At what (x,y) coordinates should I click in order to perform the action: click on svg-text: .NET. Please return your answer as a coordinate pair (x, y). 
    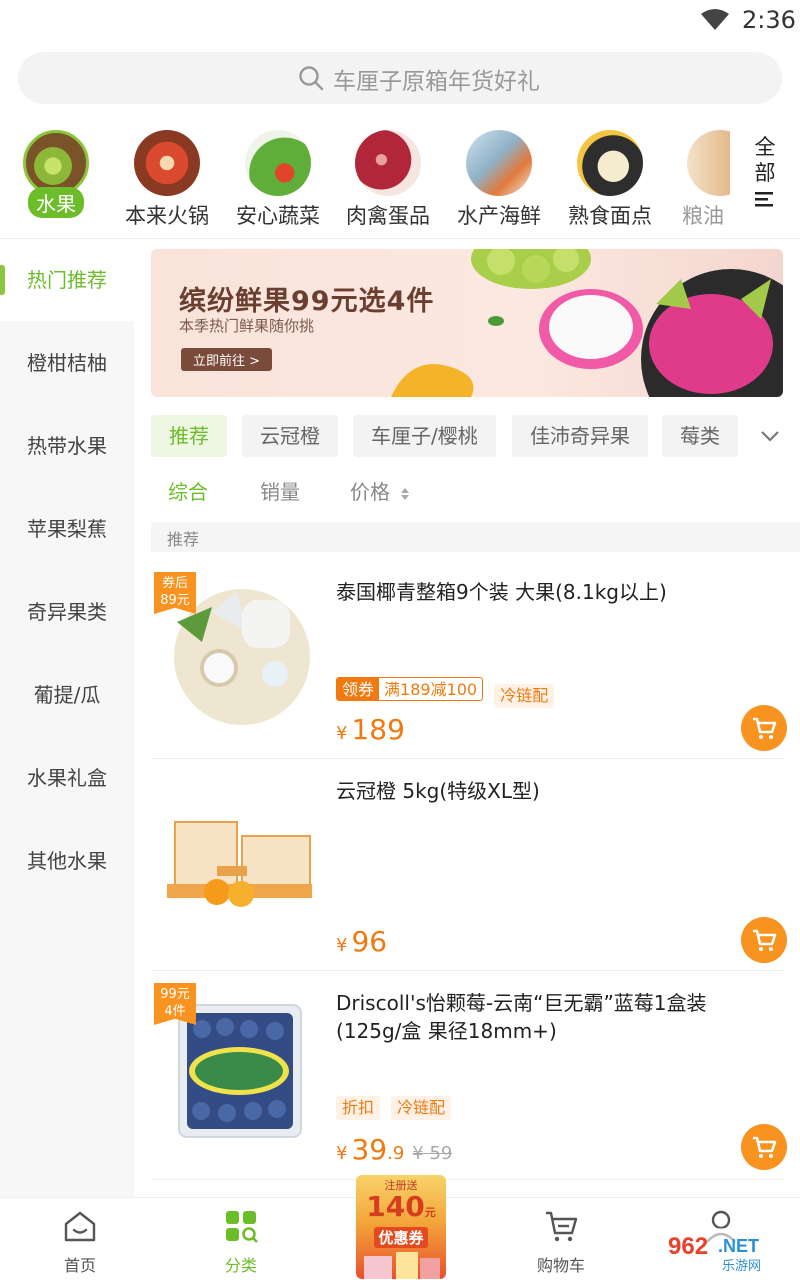
    Looking at the image, I should click on (738, 1246).